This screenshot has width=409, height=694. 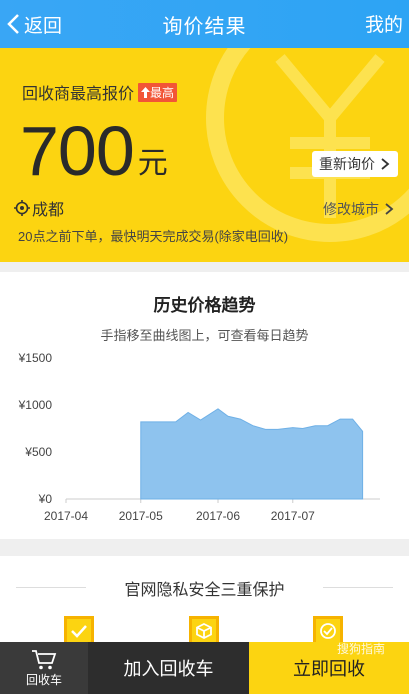 What do you see at coordinates (38, 452) in the screenshot?
I see `y-tick-label: ¥500` at bounding box center [38, 452].